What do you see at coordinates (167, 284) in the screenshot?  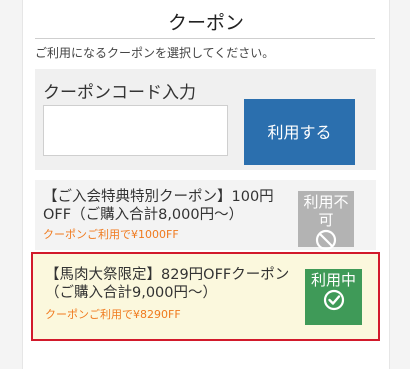 I see `coupon-name: 【馬肉大祭限定】829円OFFクーポン（ご購入合計9,000円〜）` at bounding box center [167, 284].